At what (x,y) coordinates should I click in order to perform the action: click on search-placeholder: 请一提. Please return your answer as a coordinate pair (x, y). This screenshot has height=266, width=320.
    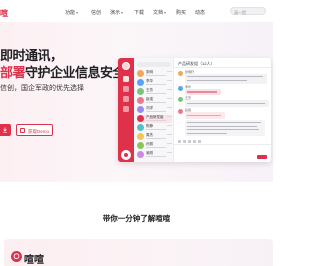
    Looking at the image, I should click on (240, 12).